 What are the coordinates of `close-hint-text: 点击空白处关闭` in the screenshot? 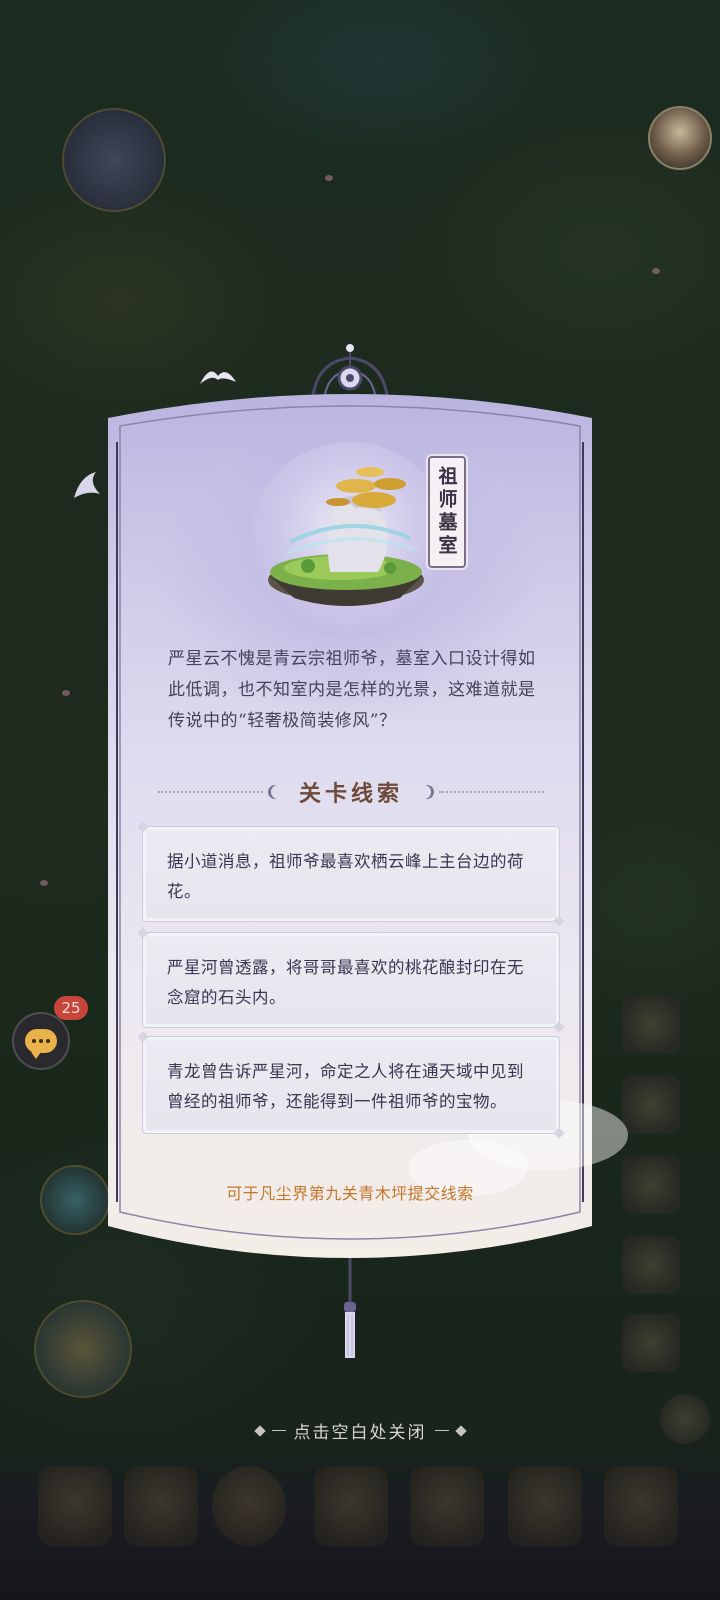 It's located at (360, 1433).